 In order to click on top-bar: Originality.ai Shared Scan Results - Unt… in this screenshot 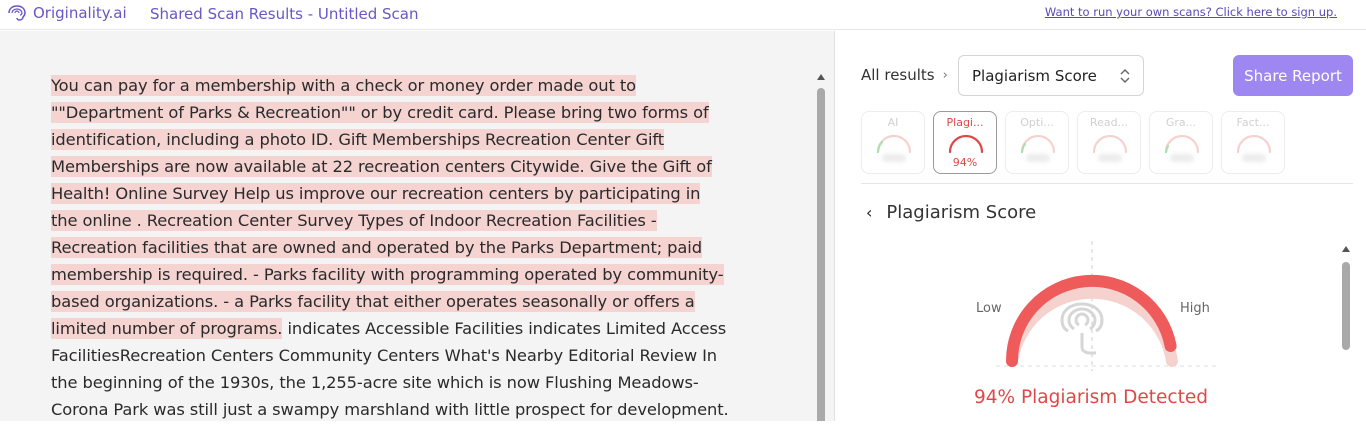, I will do `click(683, 15)`.